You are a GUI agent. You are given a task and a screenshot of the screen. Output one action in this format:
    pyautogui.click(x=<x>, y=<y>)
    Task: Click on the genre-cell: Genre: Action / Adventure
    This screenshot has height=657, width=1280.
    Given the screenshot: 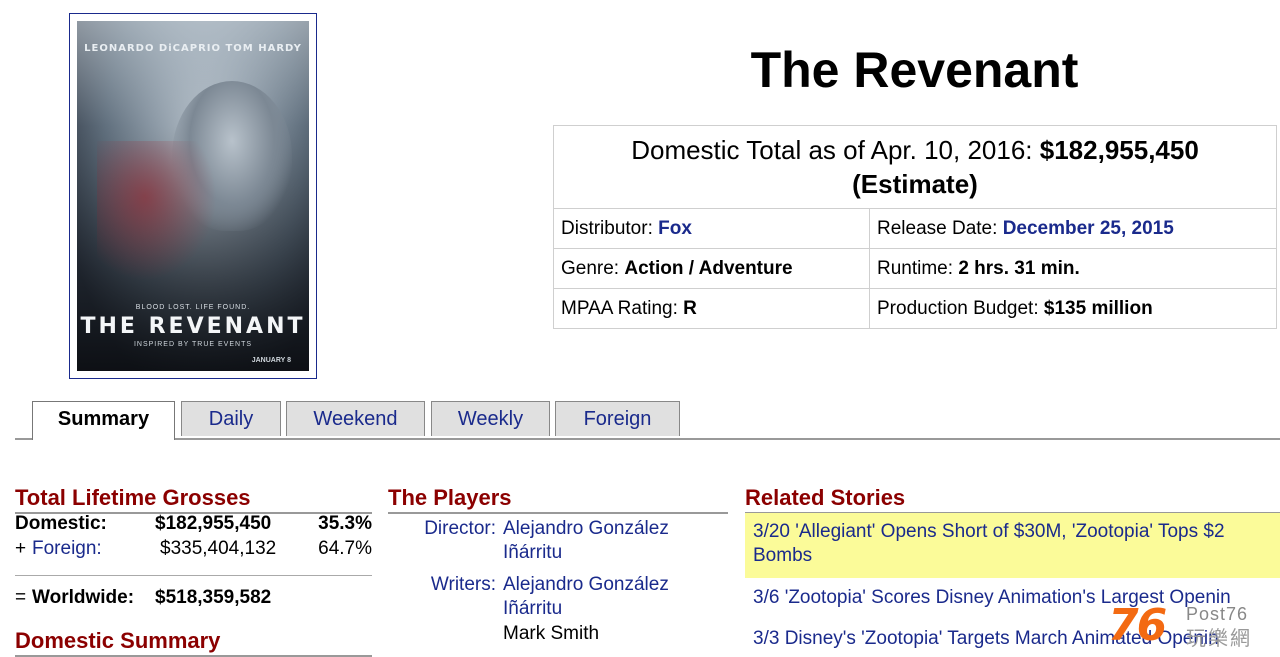 What is the action you would take?
    pyautogui.click(x=711, y=268)
    